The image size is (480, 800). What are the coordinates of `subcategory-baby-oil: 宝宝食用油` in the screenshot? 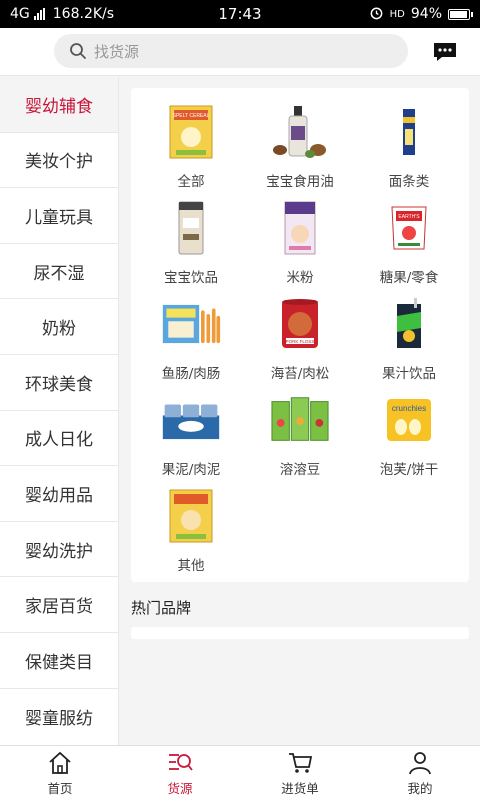 It's located at (300, 144).